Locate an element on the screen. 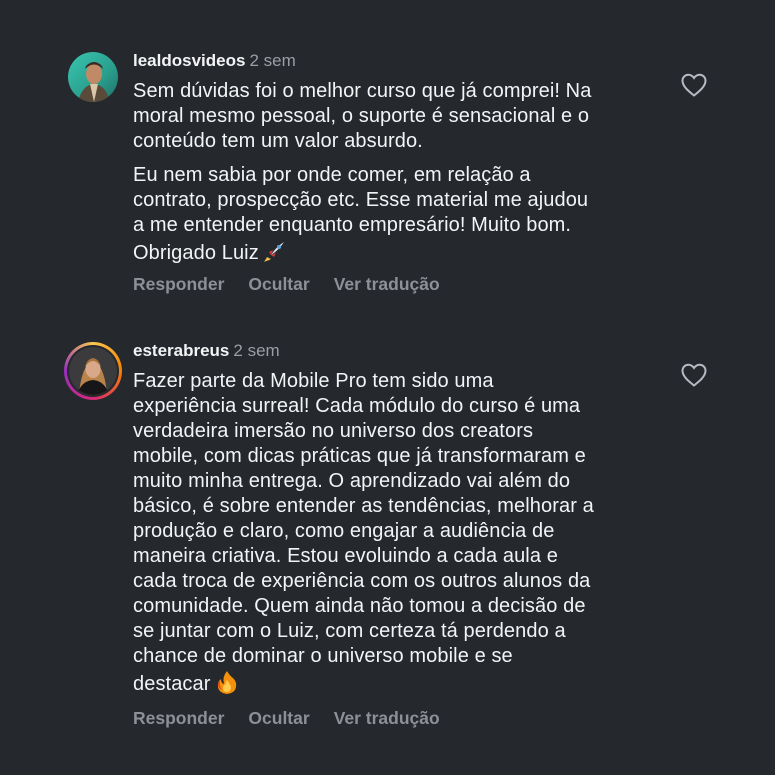 This screenshot has width=775, height=775. comment-line: conteúdo tem um valor absurdo. is located at coordinates (278, 141).